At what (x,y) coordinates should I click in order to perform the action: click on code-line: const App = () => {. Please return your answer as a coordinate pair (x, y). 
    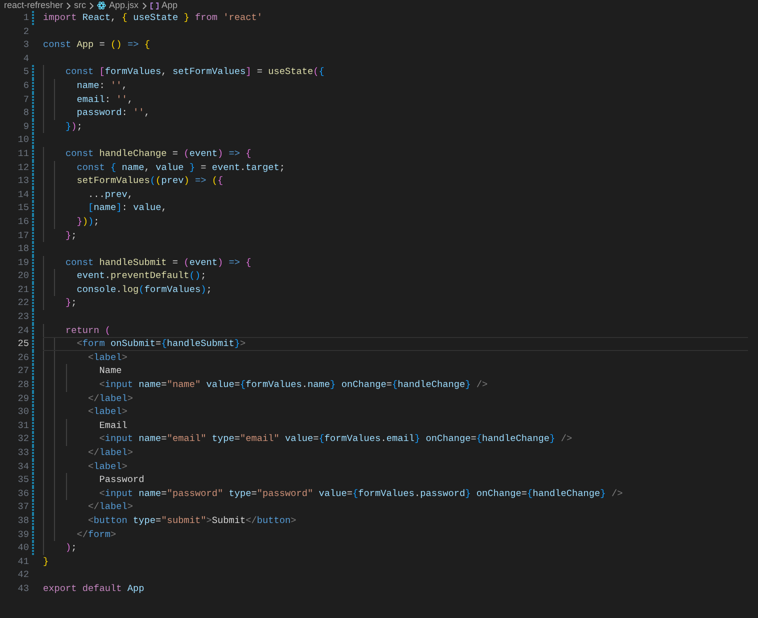
    Looking at the image, I should click on (96, 45).